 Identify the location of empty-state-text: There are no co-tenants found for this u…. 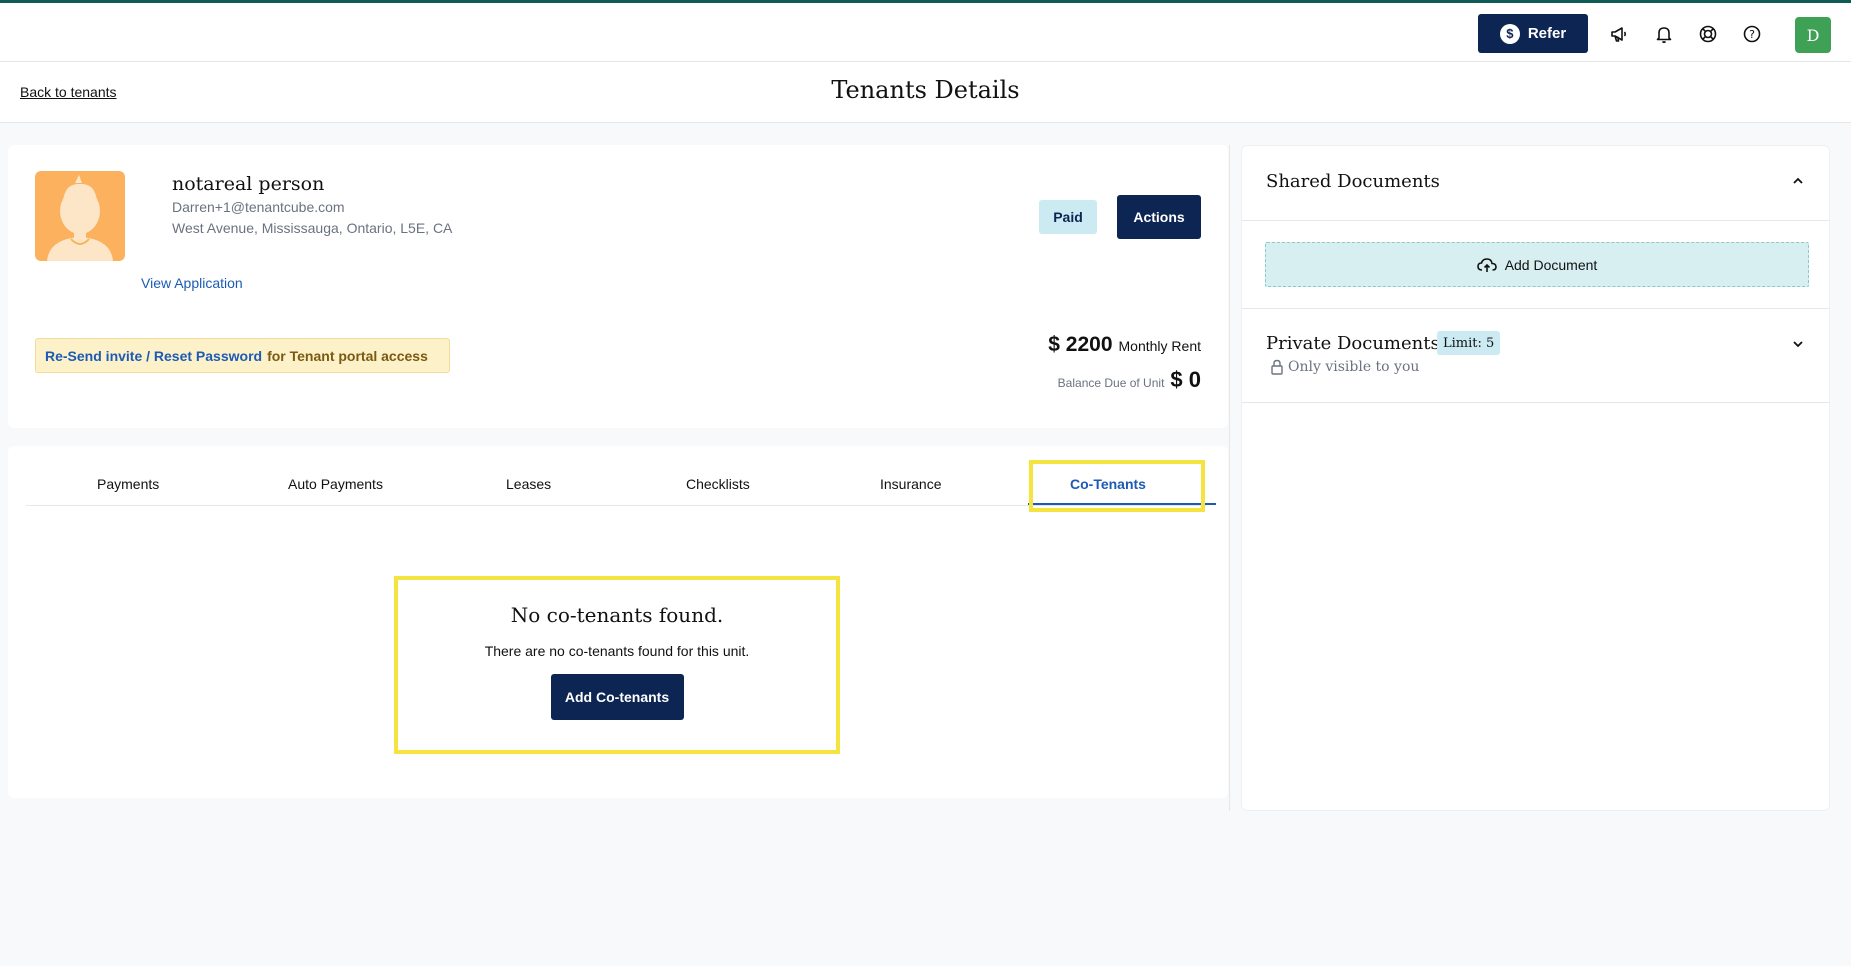
(617, 651).